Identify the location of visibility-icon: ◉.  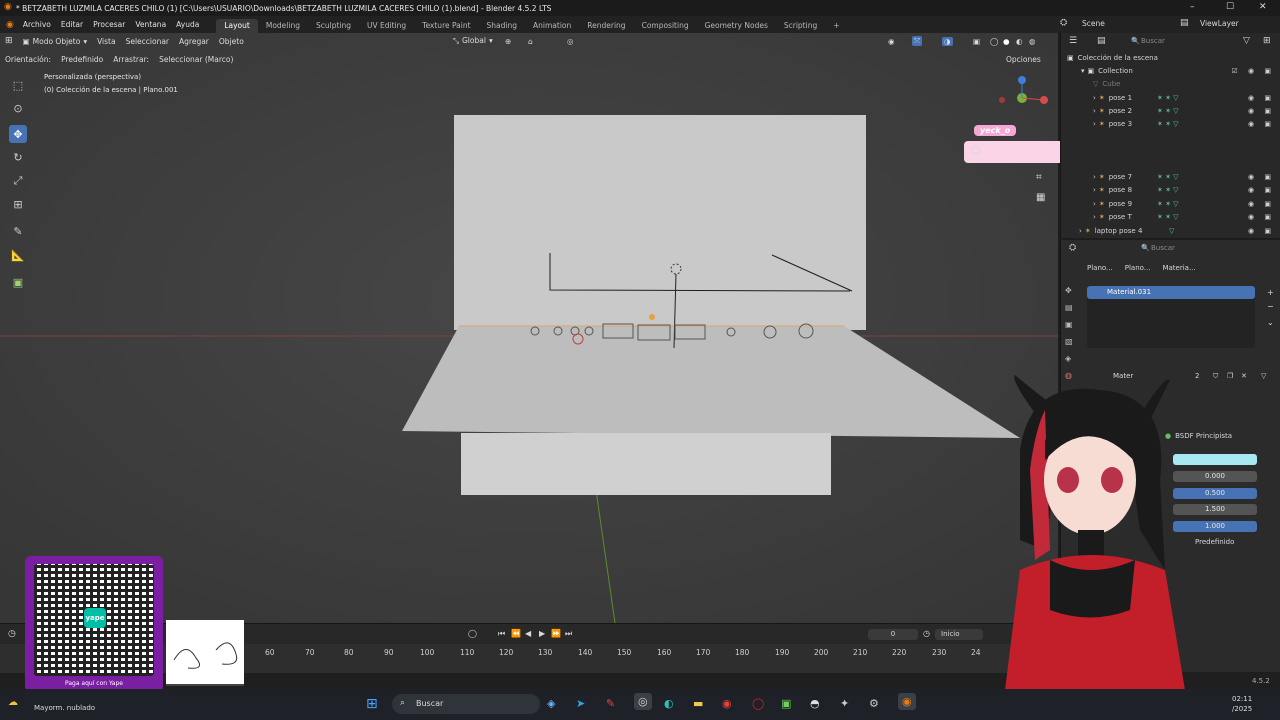
(891, 41).